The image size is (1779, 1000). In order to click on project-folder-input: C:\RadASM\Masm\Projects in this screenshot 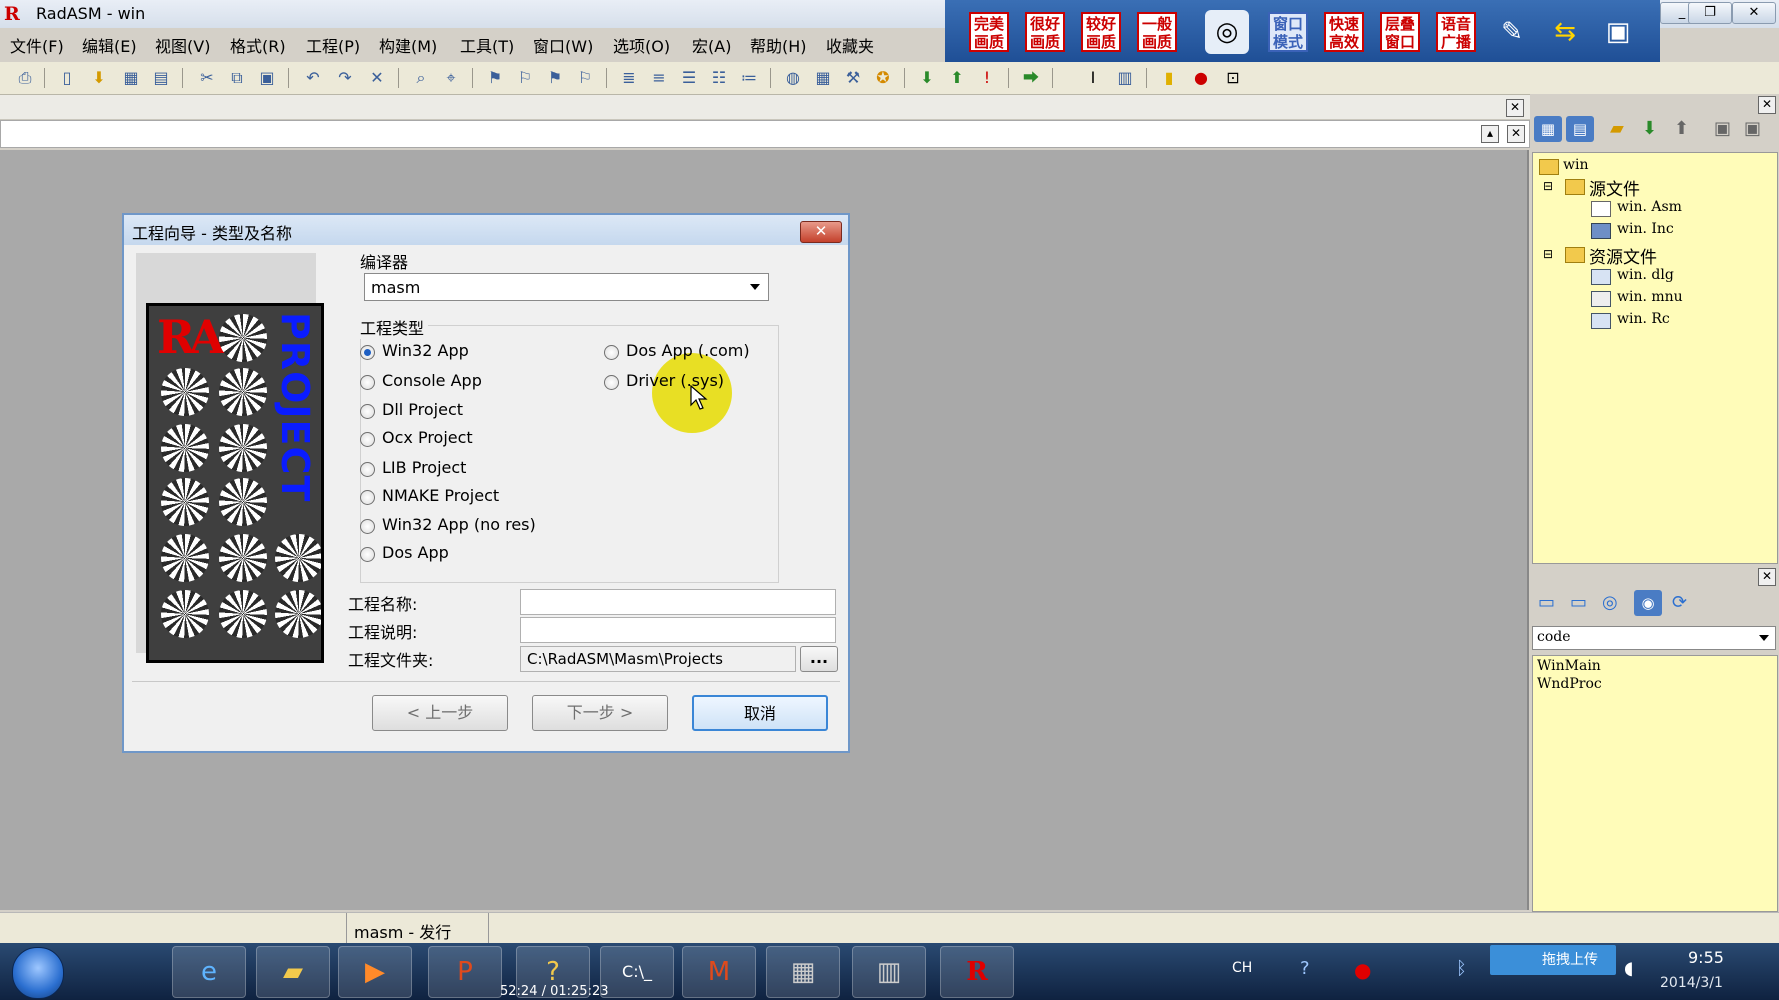, I will do `click(658, 659)`.